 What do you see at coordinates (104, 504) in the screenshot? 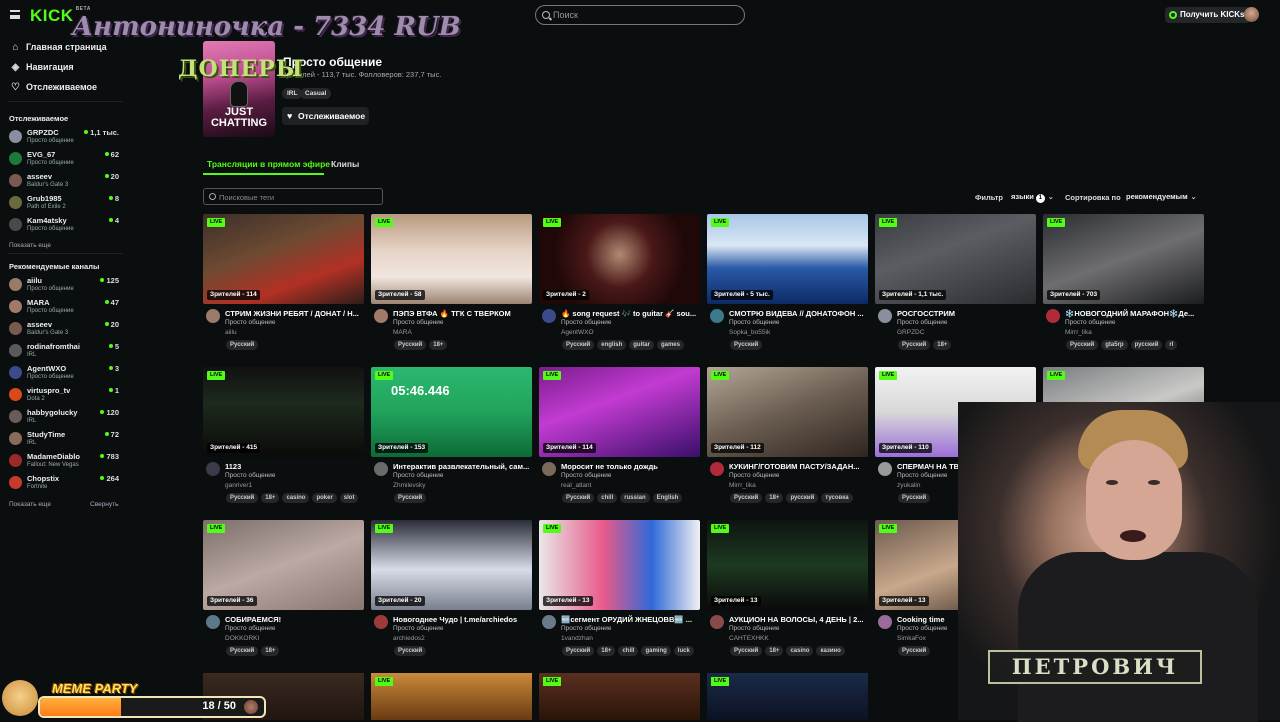
I see `collapse-button: Свернуть` at bounding box center [104, 504].